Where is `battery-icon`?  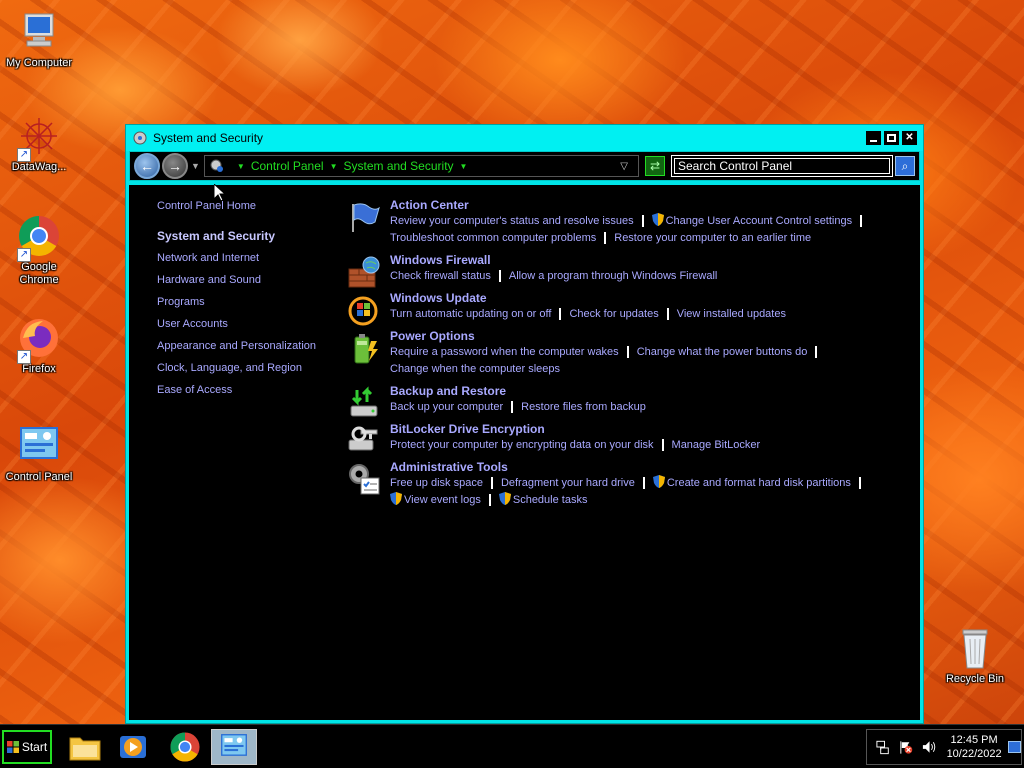
battery-icon is located at coordinates (366, 349).